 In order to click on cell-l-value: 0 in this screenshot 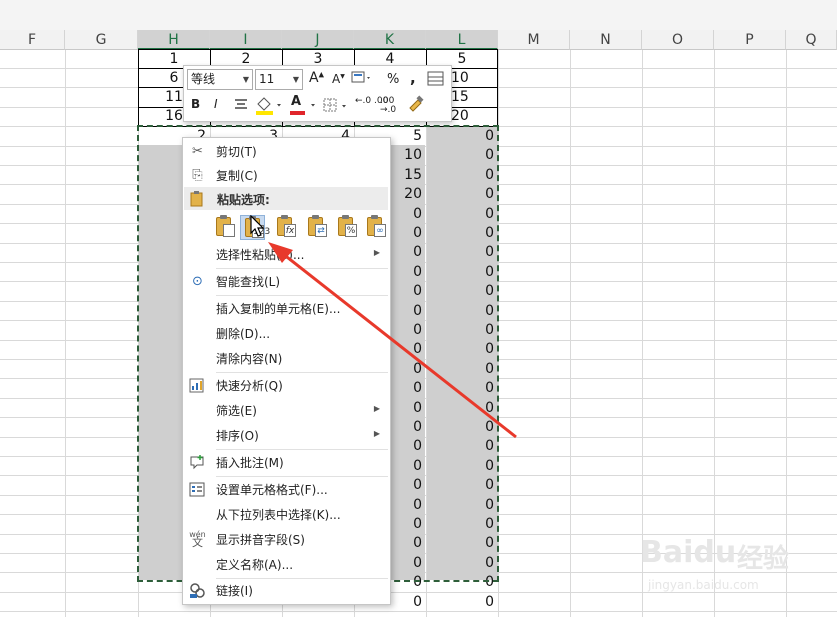, I will do `click(462, 602)`.